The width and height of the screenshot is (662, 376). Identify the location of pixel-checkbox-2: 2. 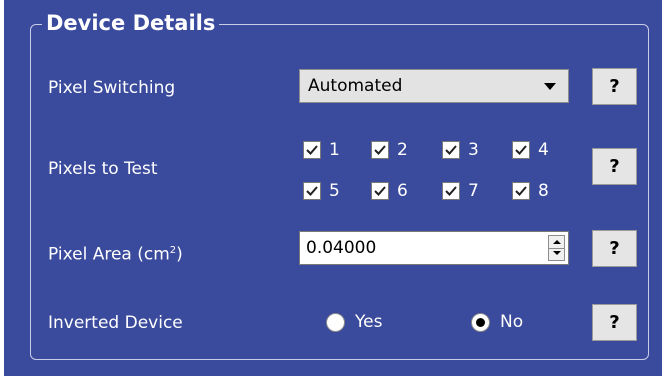
(389, 150).